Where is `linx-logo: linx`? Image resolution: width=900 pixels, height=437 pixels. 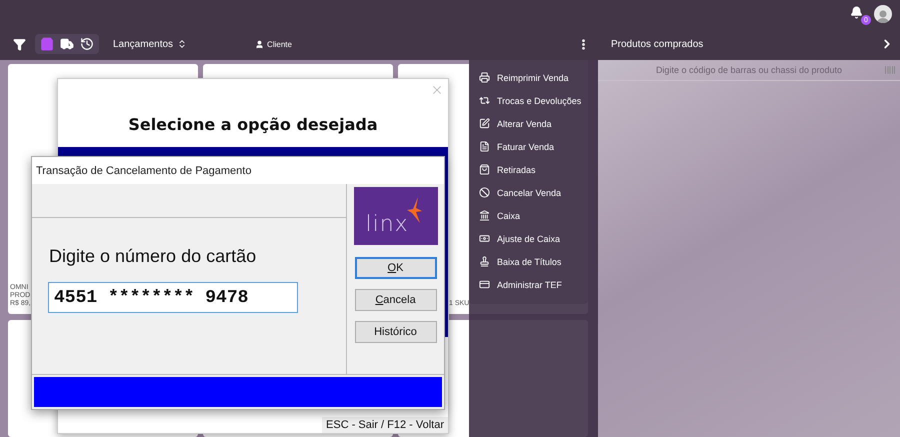
linx-logo: linx is located at coordinates (396, 216).